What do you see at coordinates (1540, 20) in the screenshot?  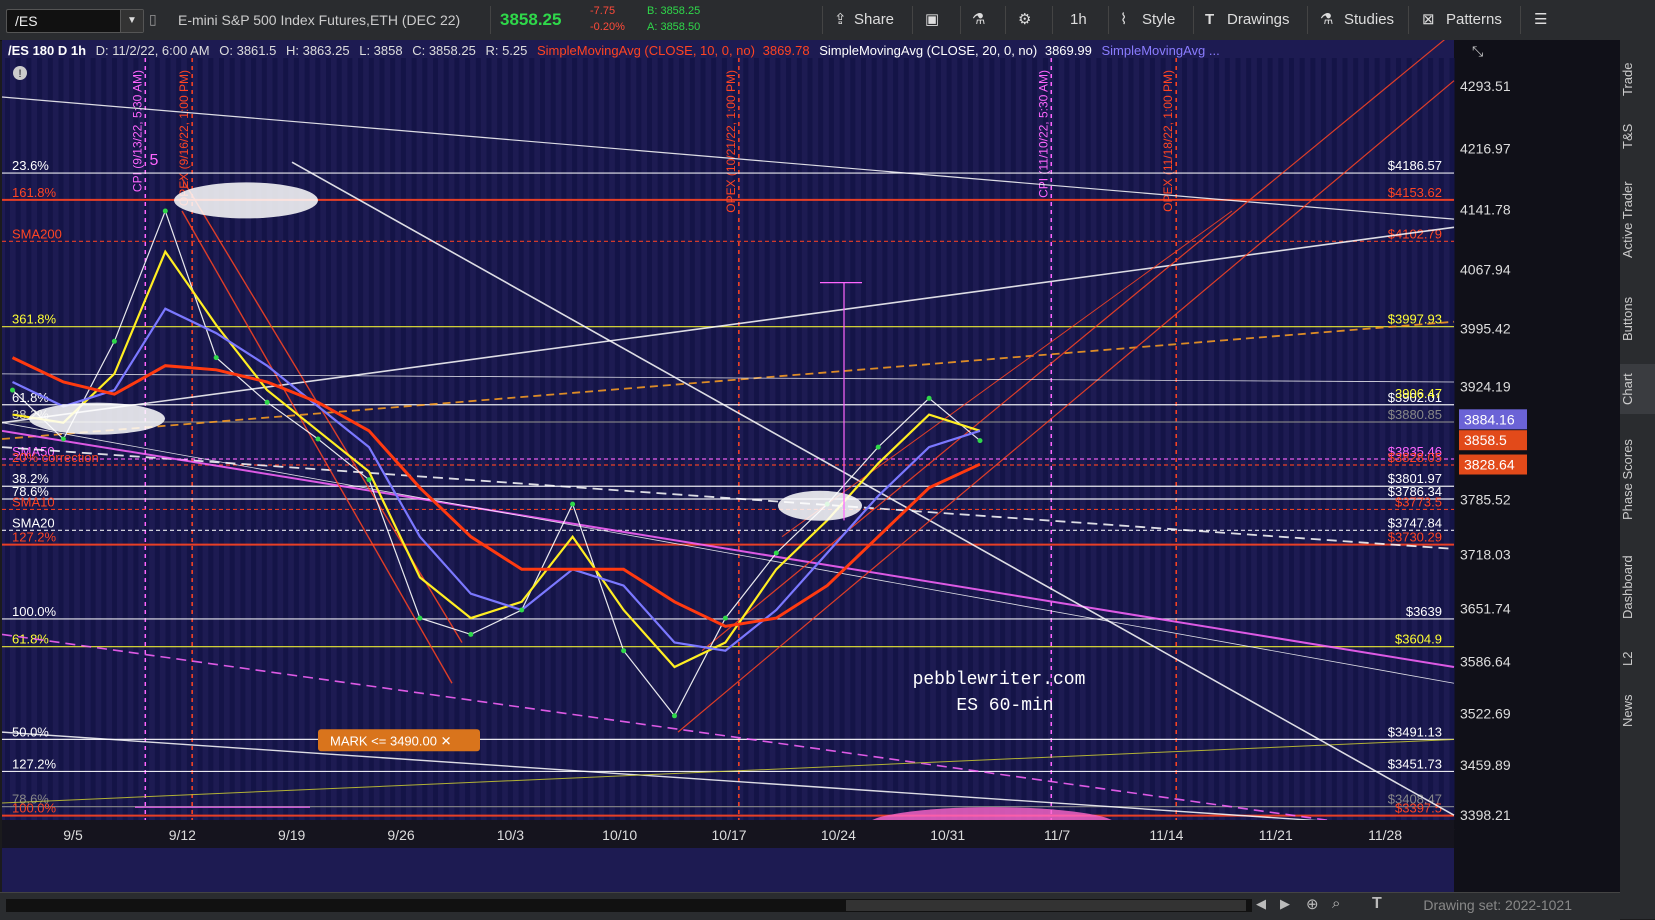 I see `menu-button: ☰` at bounding box center [1540, 20].